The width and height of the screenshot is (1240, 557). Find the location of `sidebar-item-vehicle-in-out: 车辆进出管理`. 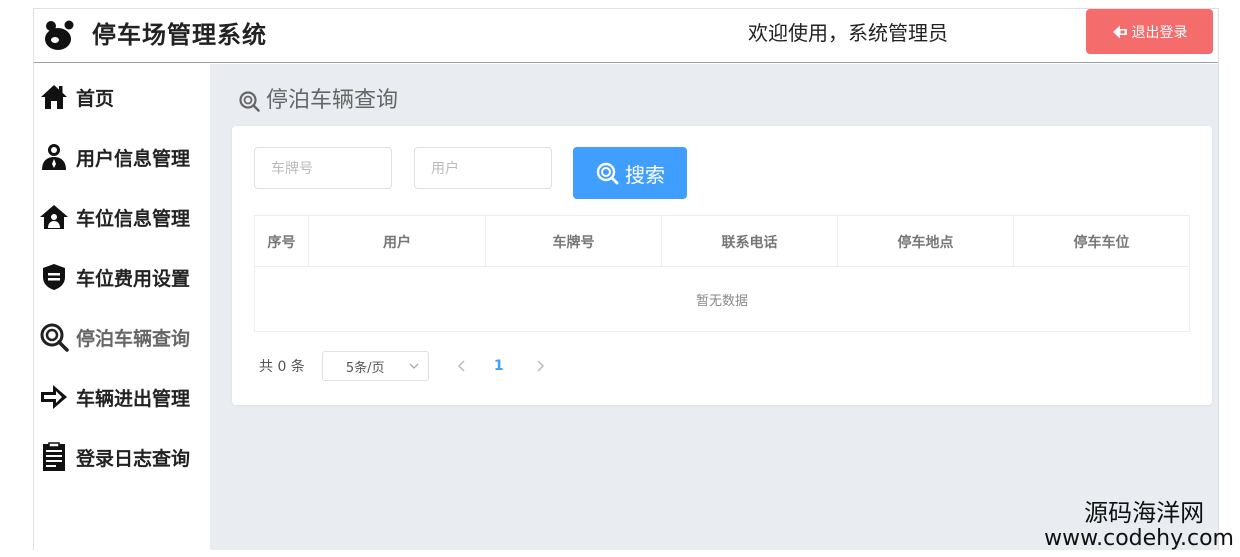

sidebar-item-vehicle-in-out: 车辆进出管理 is located at coordinates (122, 397).